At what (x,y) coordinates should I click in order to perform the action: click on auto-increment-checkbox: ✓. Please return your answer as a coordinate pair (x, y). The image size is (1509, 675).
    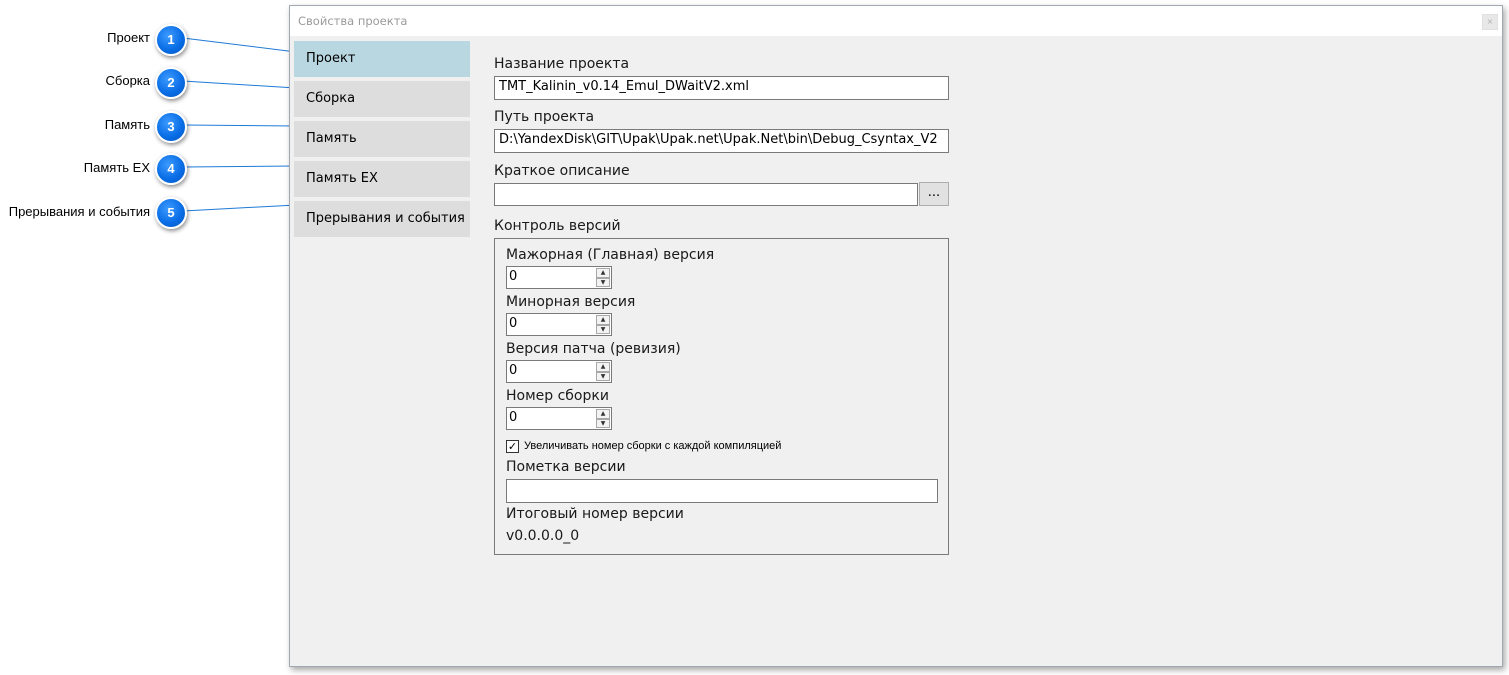
    Looking at the image, I should click on (512, 446).